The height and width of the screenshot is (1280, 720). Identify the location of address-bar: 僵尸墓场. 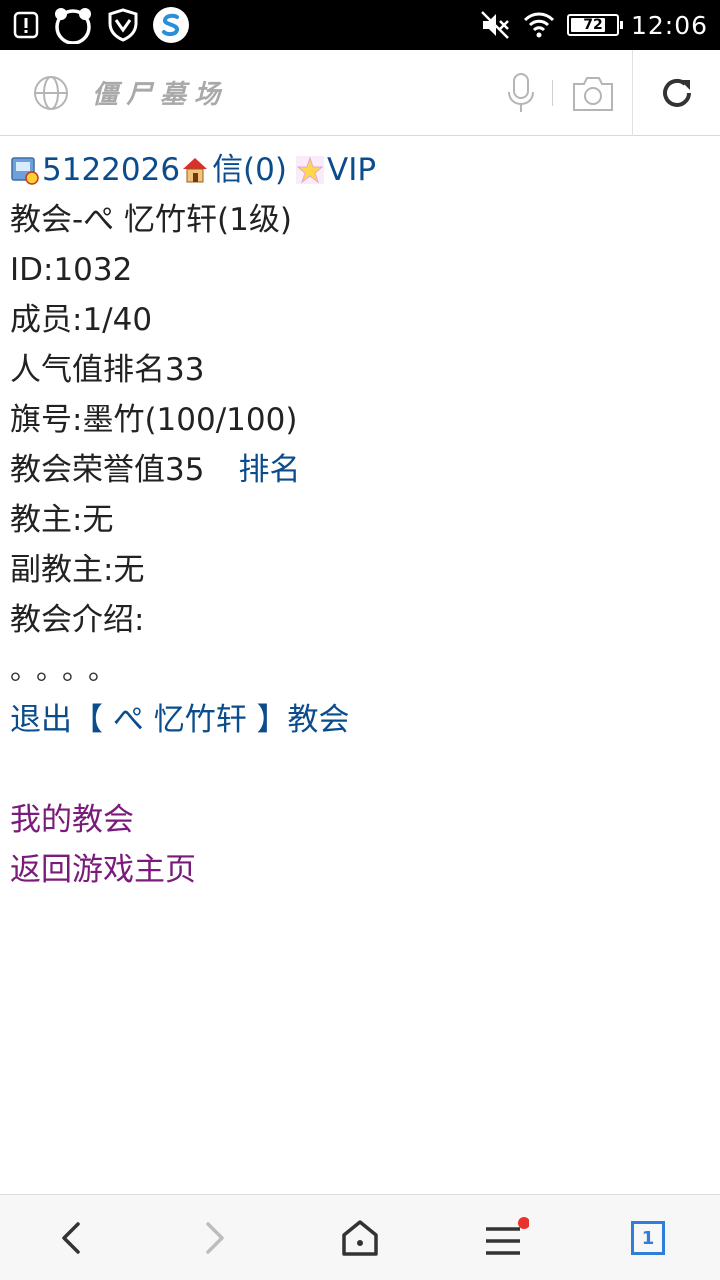
(360, 93).